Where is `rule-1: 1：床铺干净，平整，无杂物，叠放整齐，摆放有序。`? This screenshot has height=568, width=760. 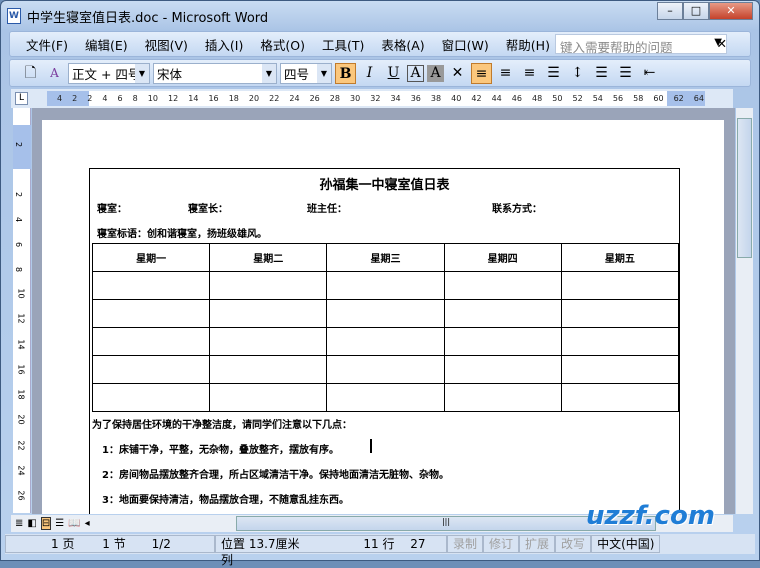
rule-1: 1：床铺干净，平整，无杂物，叠放整齐，摆放有序。 is located at coordinates (220, 450).